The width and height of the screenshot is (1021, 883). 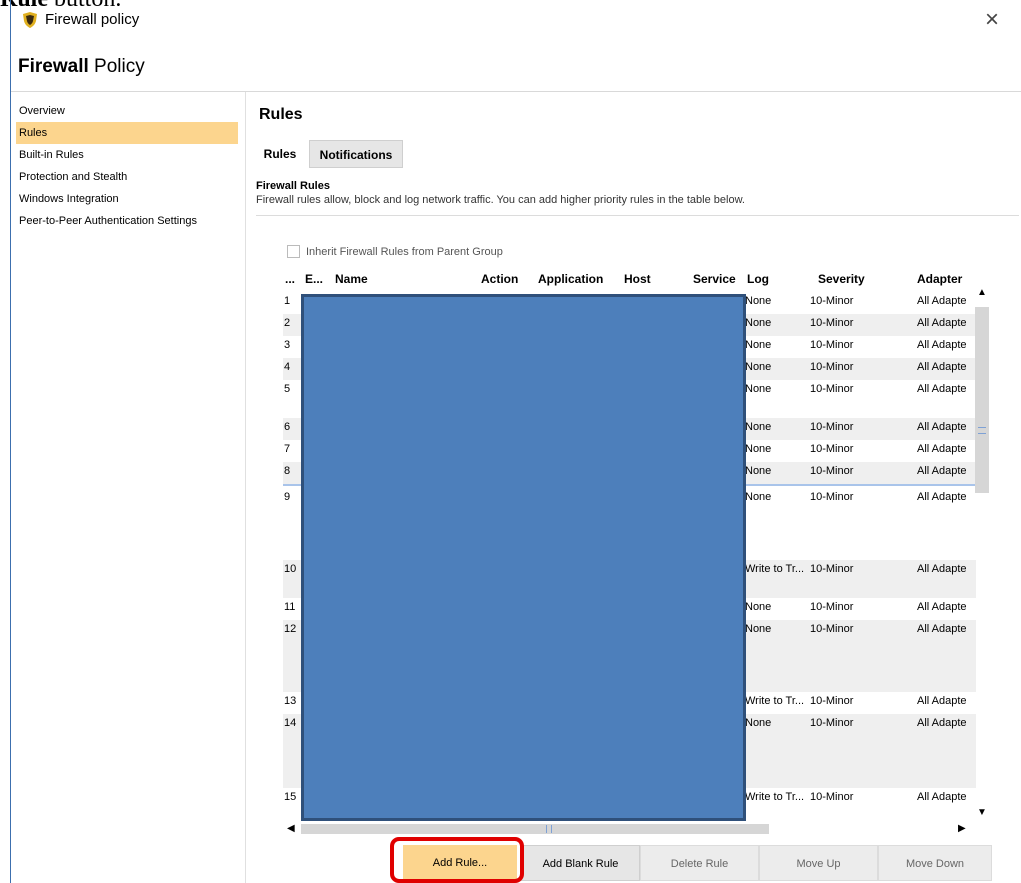 What do you see at coordinates (287, 449) in the screenshot?
I see `row-number: 7` at bounding box center [287, 449].